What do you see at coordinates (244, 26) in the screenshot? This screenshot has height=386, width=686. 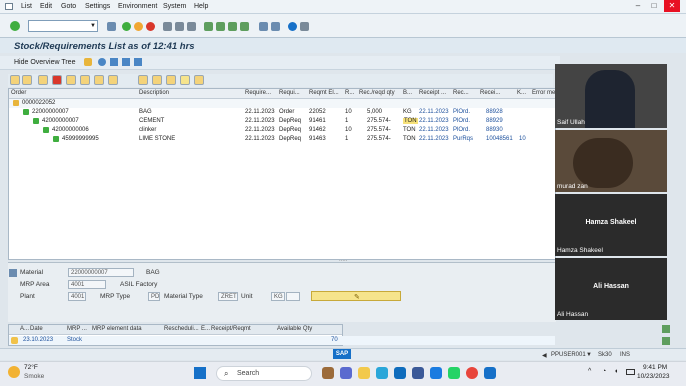 I see `last-page-icon` at bounding box center [244, 26].